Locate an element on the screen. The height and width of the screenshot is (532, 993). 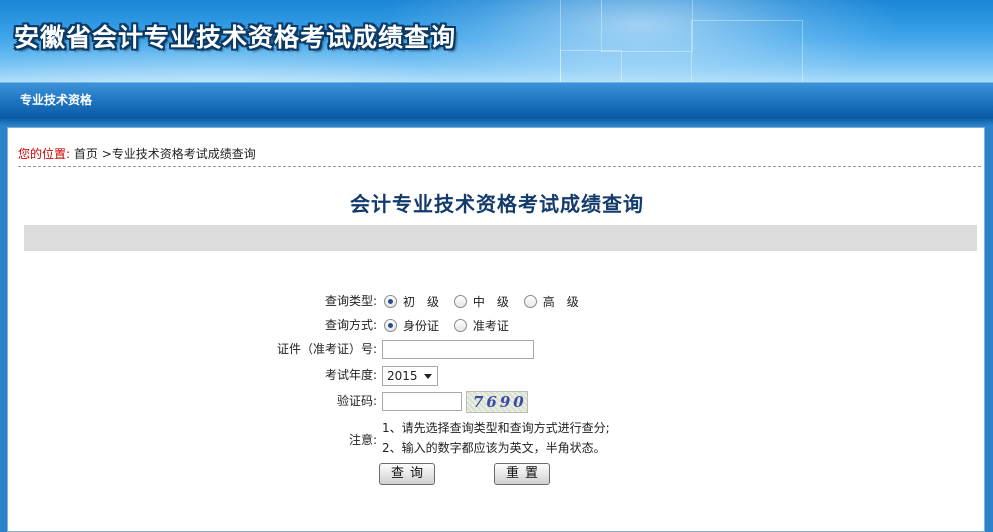
query-type-intermediate-radio is located at coordinates (460, 301).